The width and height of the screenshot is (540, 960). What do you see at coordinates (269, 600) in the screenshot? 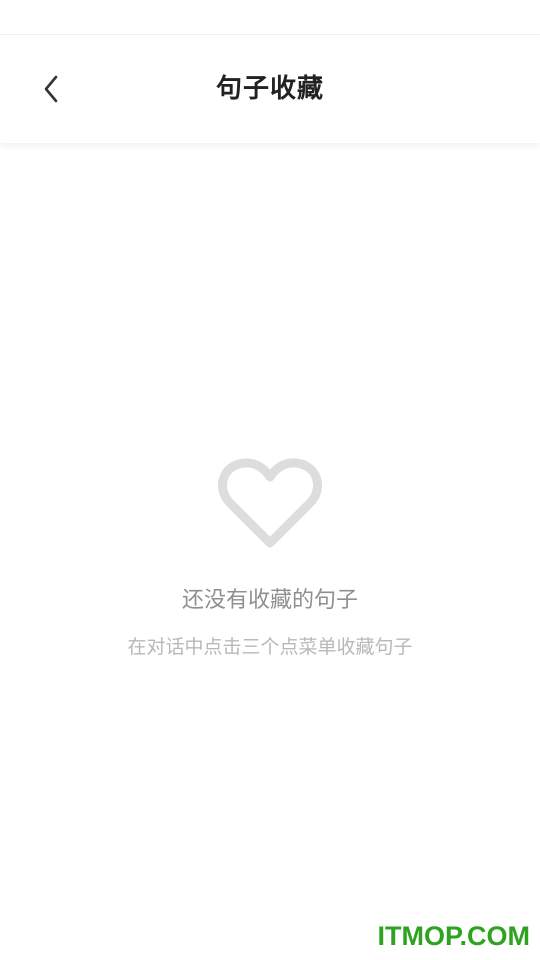
I see `empty-state-title: 还没有收藏的句子` at bounding box center [269, 600].